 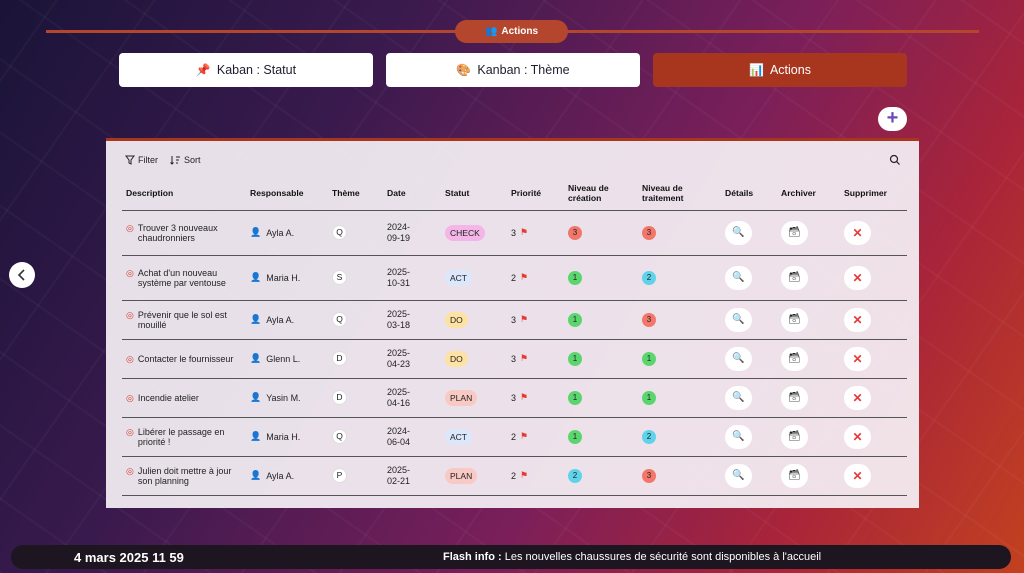 I want to click on filter-button: Filter, so click(x=141, y=160).